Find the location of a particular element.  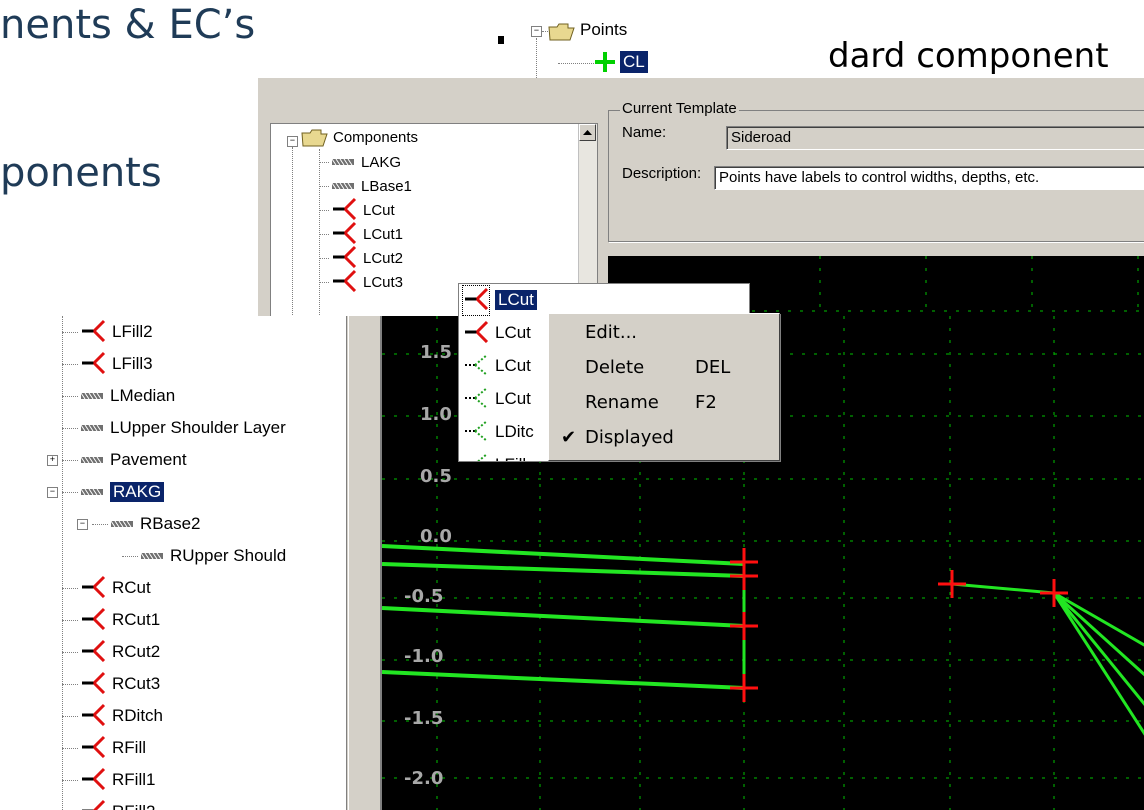

component-label: RFill2 is located at coordinates (133, 806).